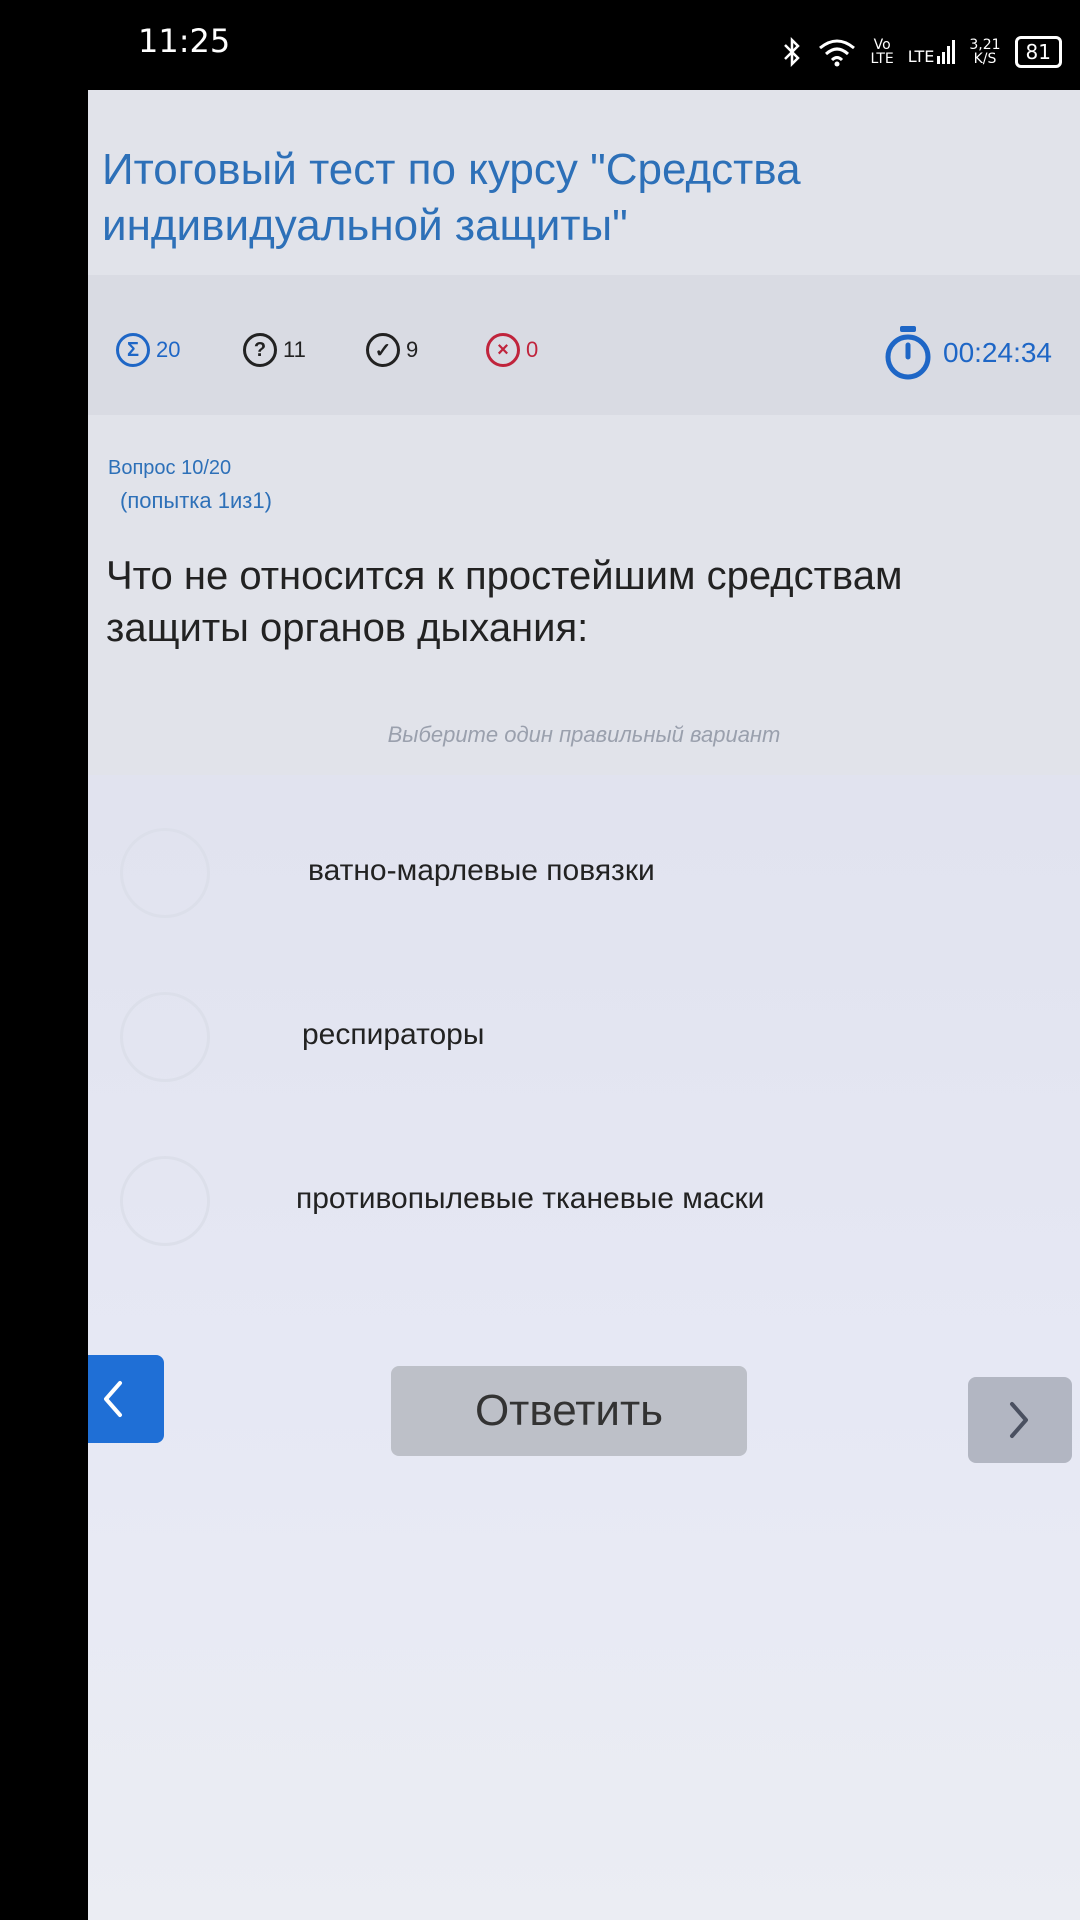 This screenshot has height=1920, width=1080. I want to click on chevron-right-icon, so click(1019, 1420).